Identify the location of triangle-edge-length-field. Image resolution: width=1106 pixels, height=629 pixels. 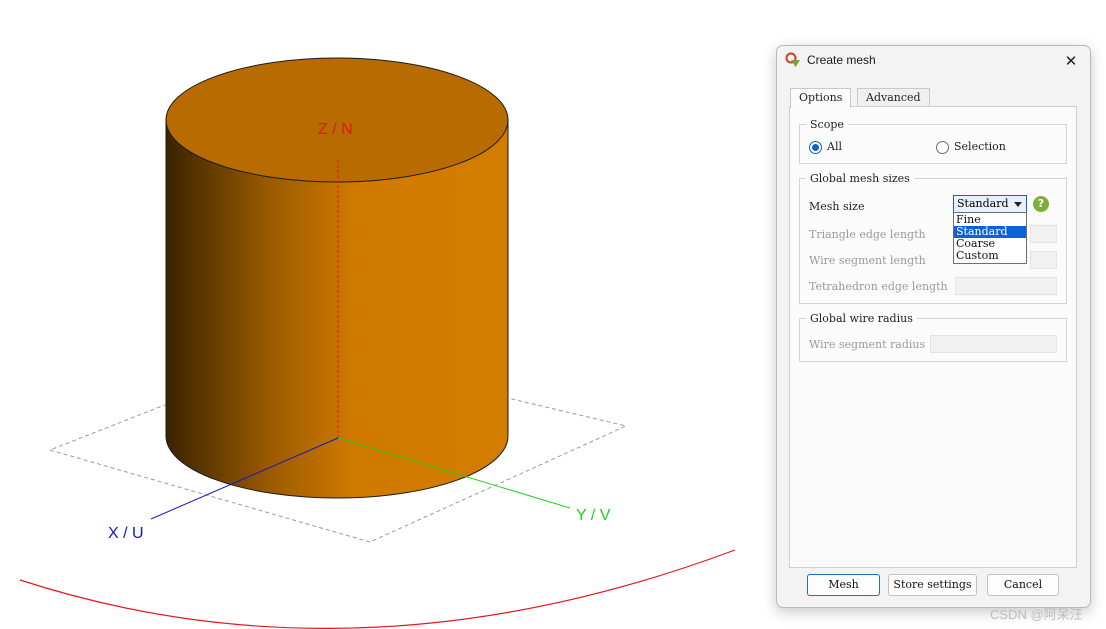
(1043, 234).